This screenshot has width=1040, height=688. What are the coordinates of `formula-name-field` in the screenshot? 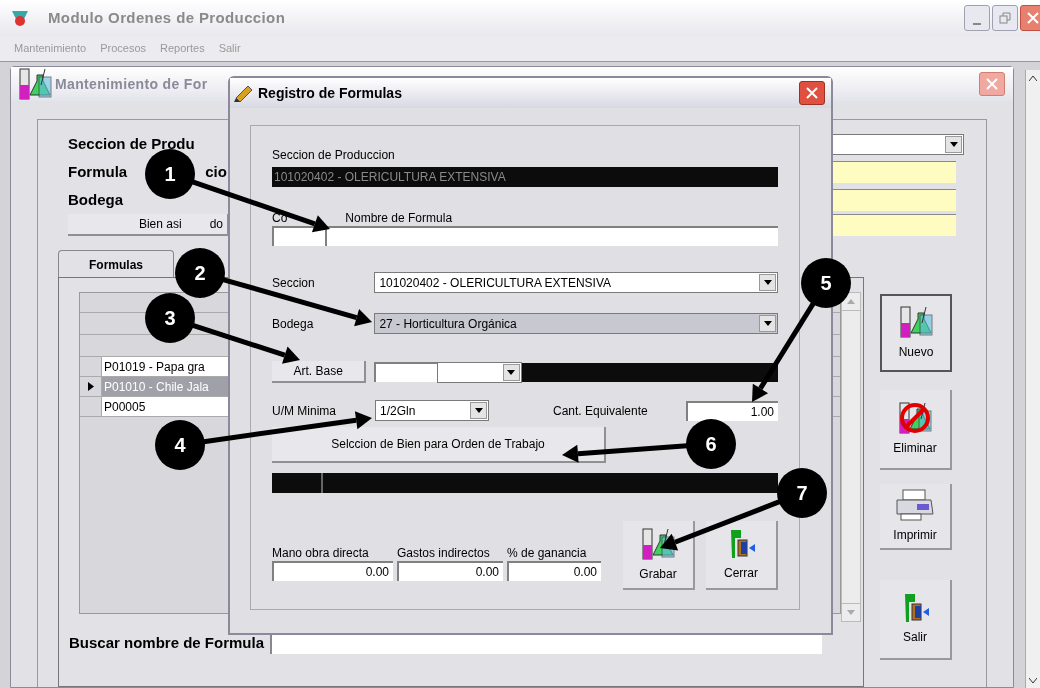 It's located at (551, 236).